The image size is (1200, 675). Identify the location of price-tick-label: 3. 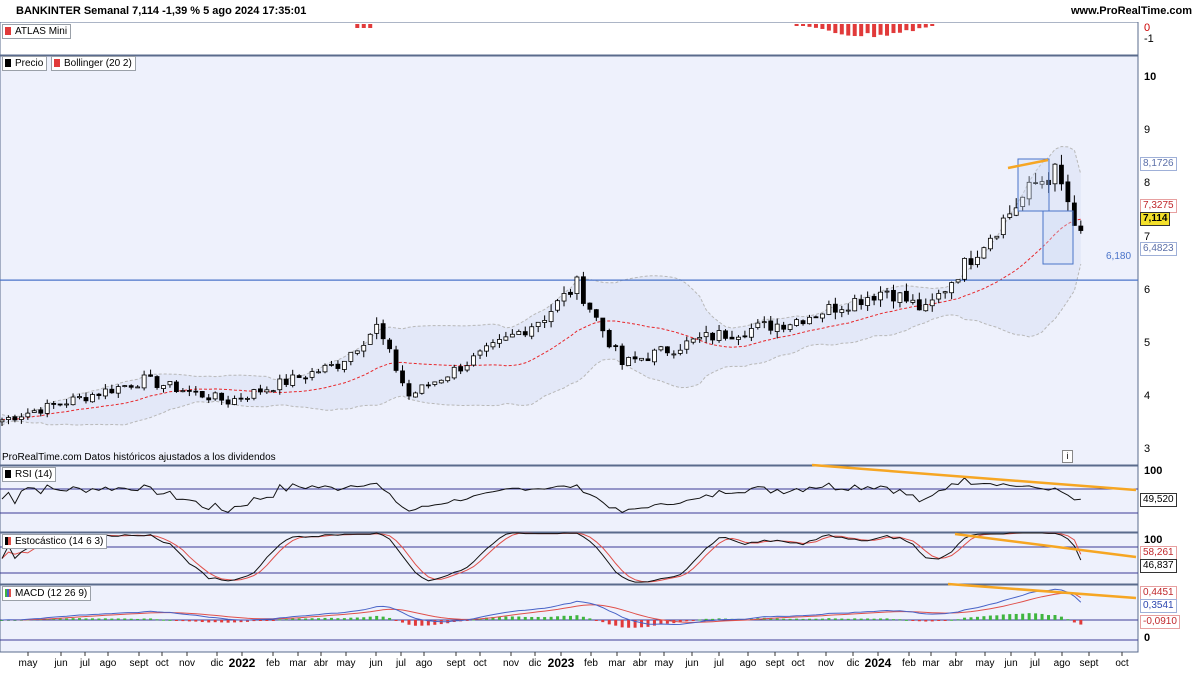
(1147, 449).